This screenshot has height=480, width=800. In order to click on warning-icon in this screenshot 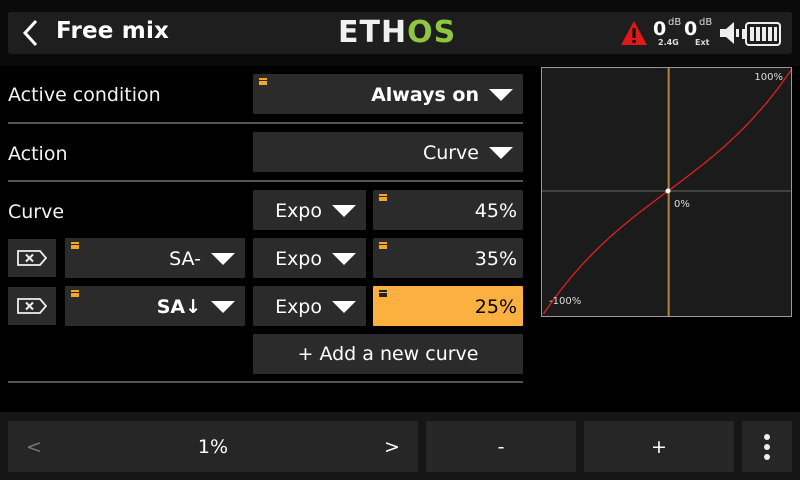, I will do `click(634, 33)`.